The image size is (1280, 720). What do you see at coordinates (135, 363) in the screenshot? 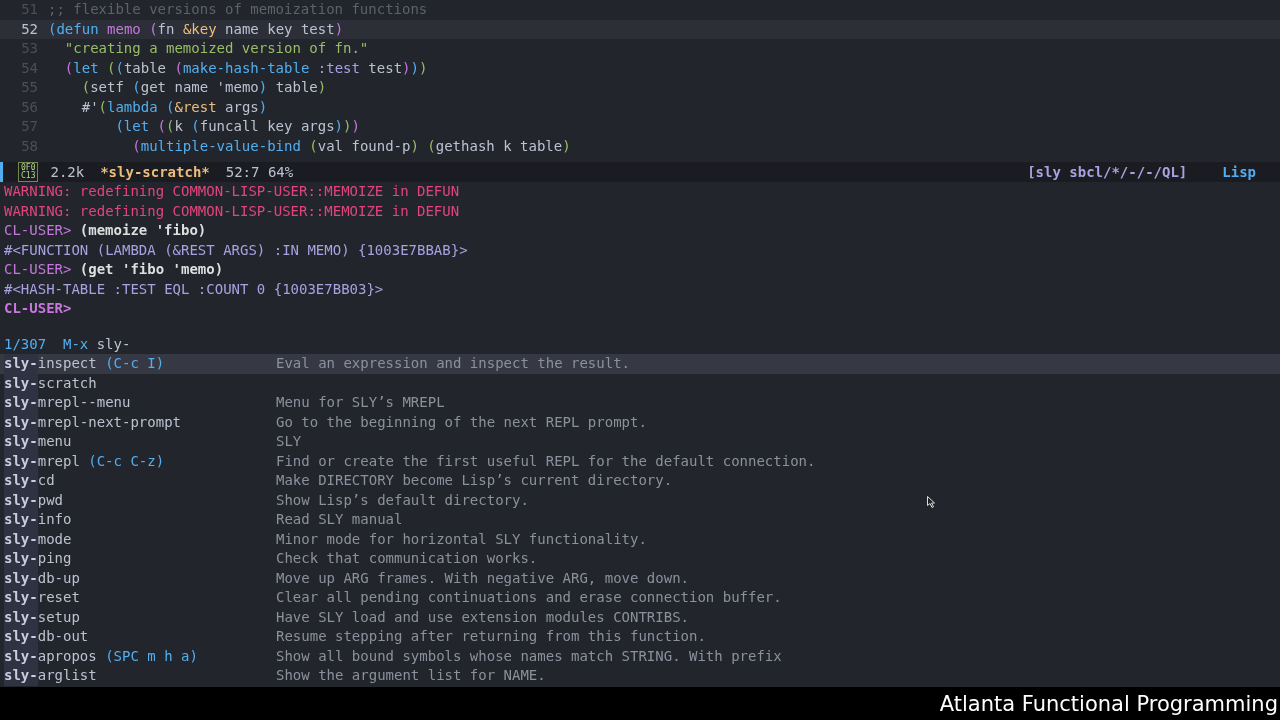
I see `key-binding: (C-c I)` at bounding box center [135, 363].